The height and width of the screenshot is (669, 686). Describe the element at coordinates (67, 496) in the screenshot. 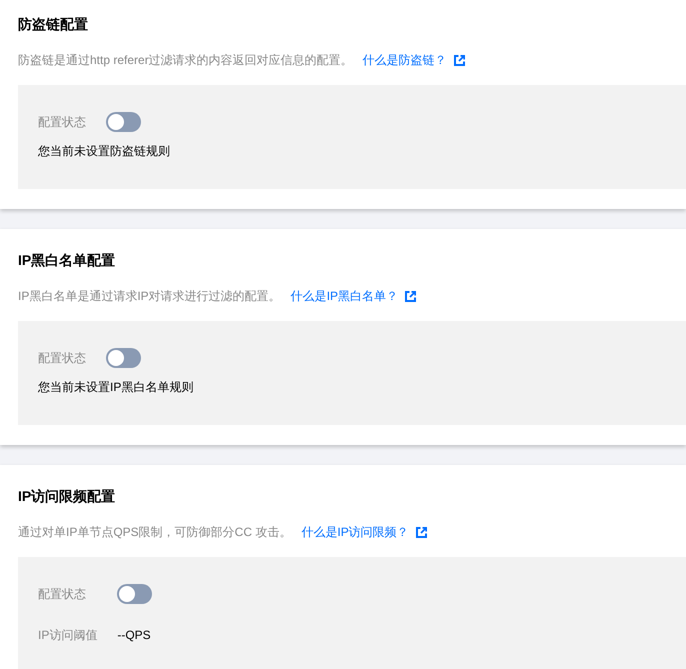

I see `section-title: IP访问限频配置` at that location.